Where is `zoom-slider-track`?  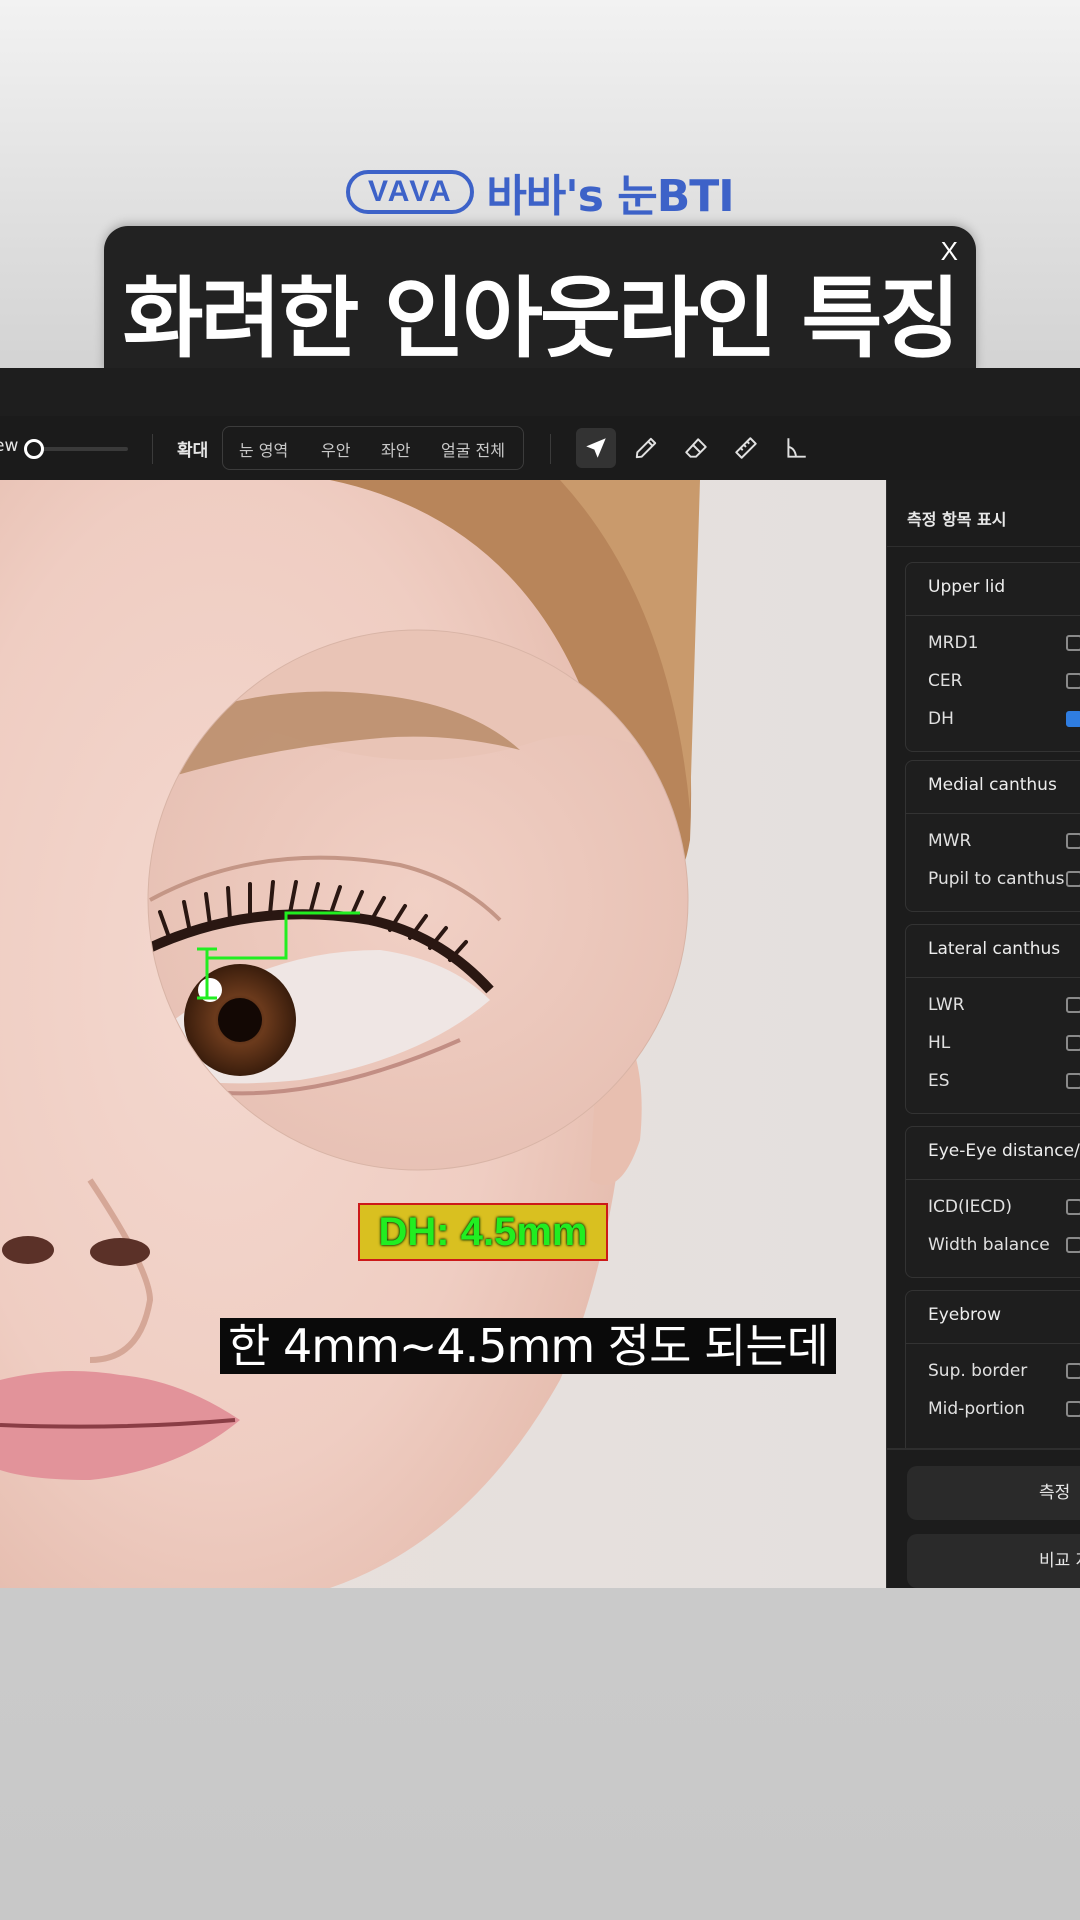
zoom-slider-track is located at coordinates (80, 449).